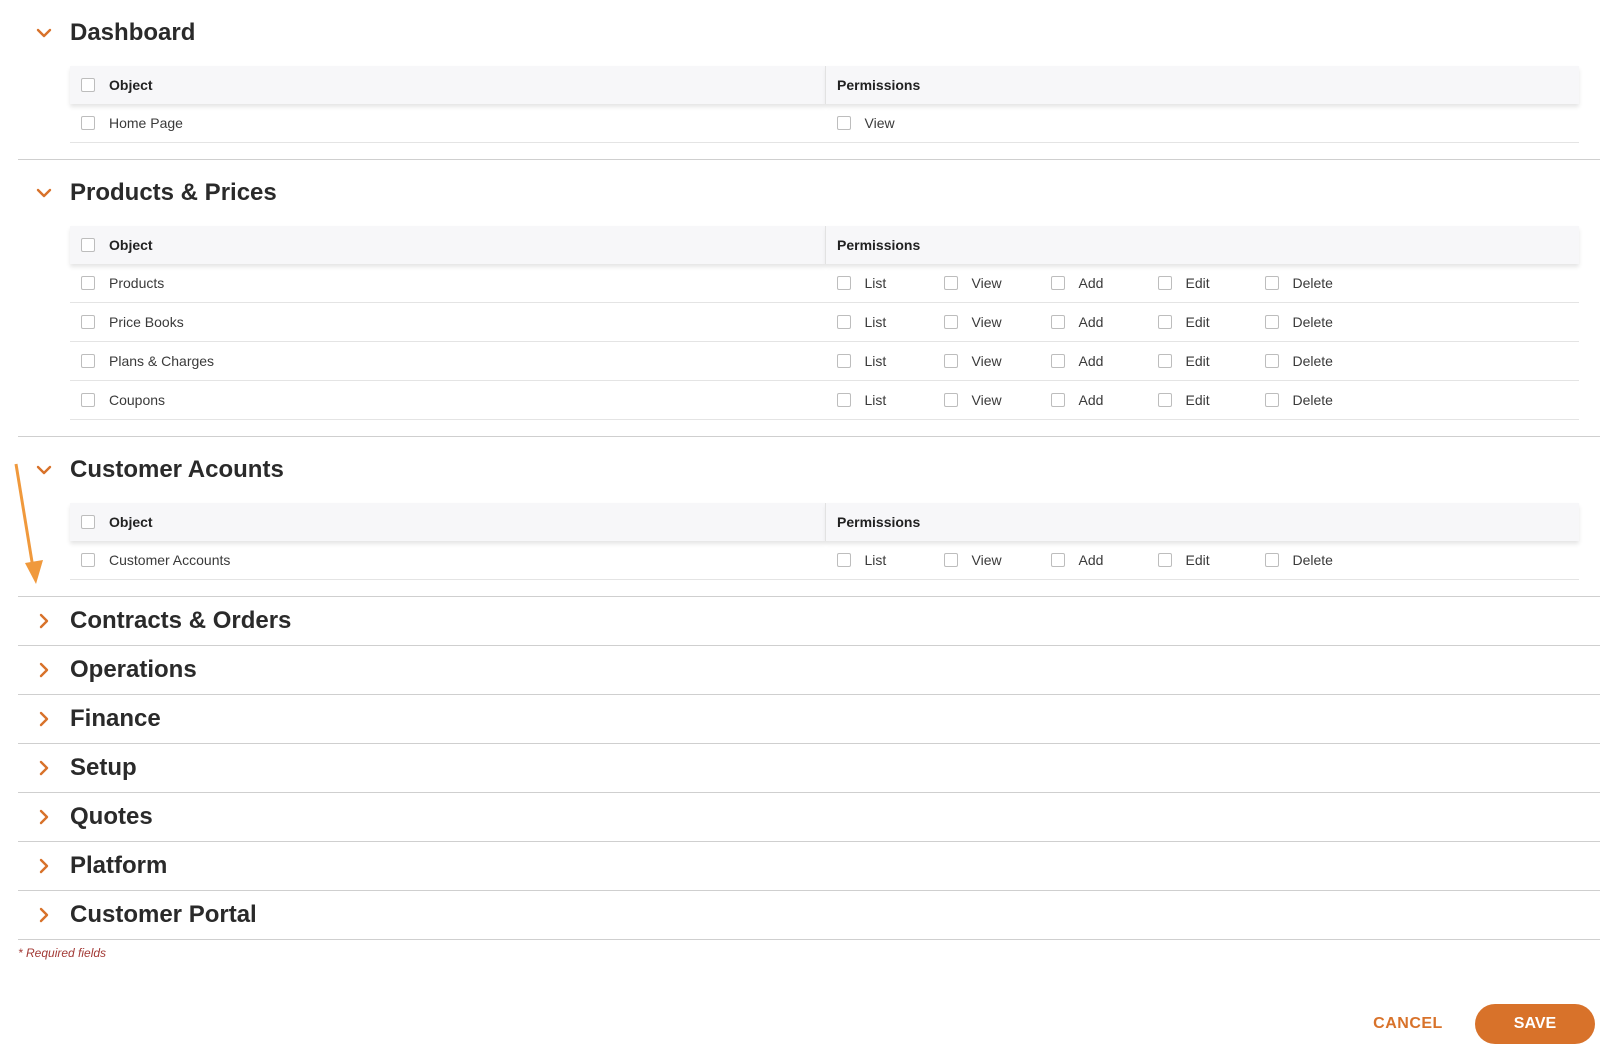 The width and height of the screenshot is (1616, 1060). Describe the element at coordinates (163, 914) in the screenshot. I see `section-title: Customer Portal` at that location.